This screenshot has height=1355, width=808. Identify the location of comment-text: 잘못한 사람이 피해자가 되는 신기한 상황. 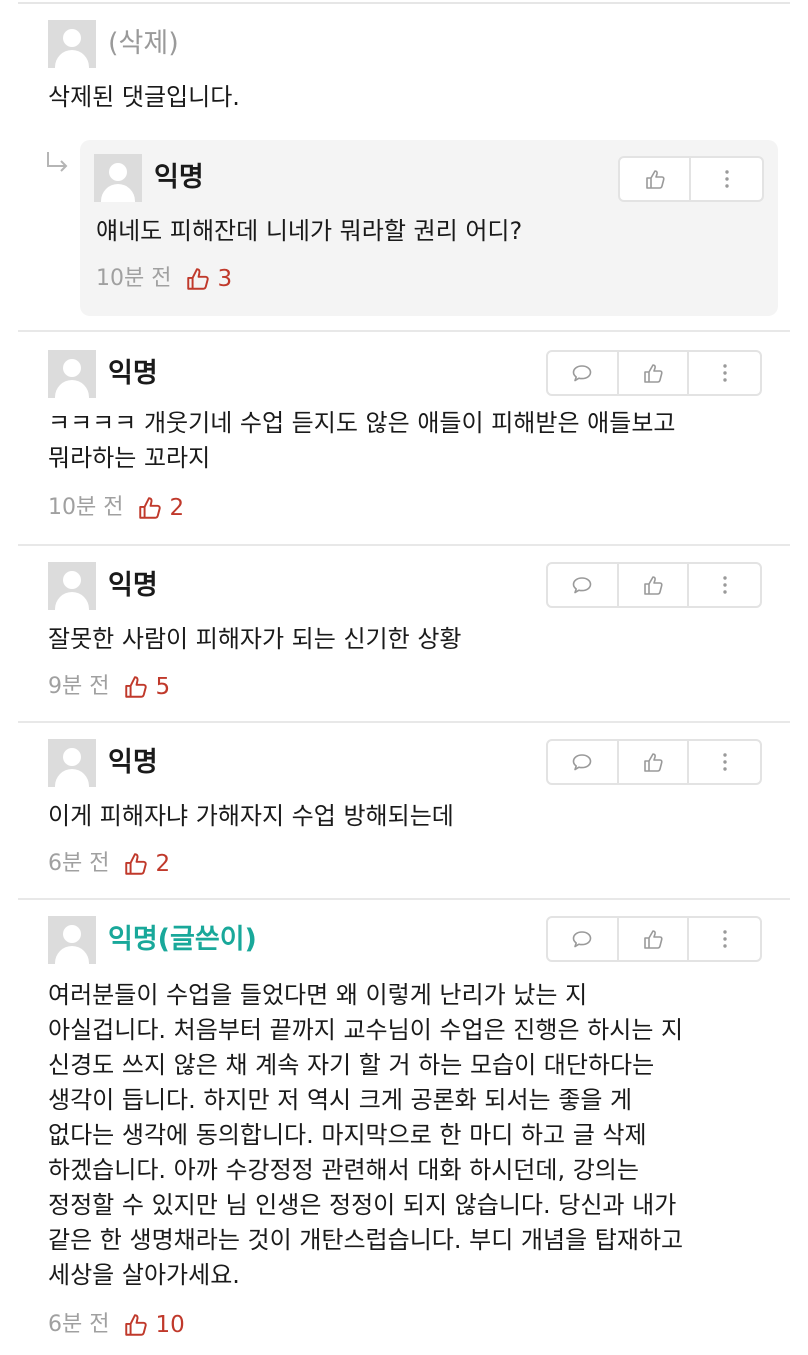
(255, 639).